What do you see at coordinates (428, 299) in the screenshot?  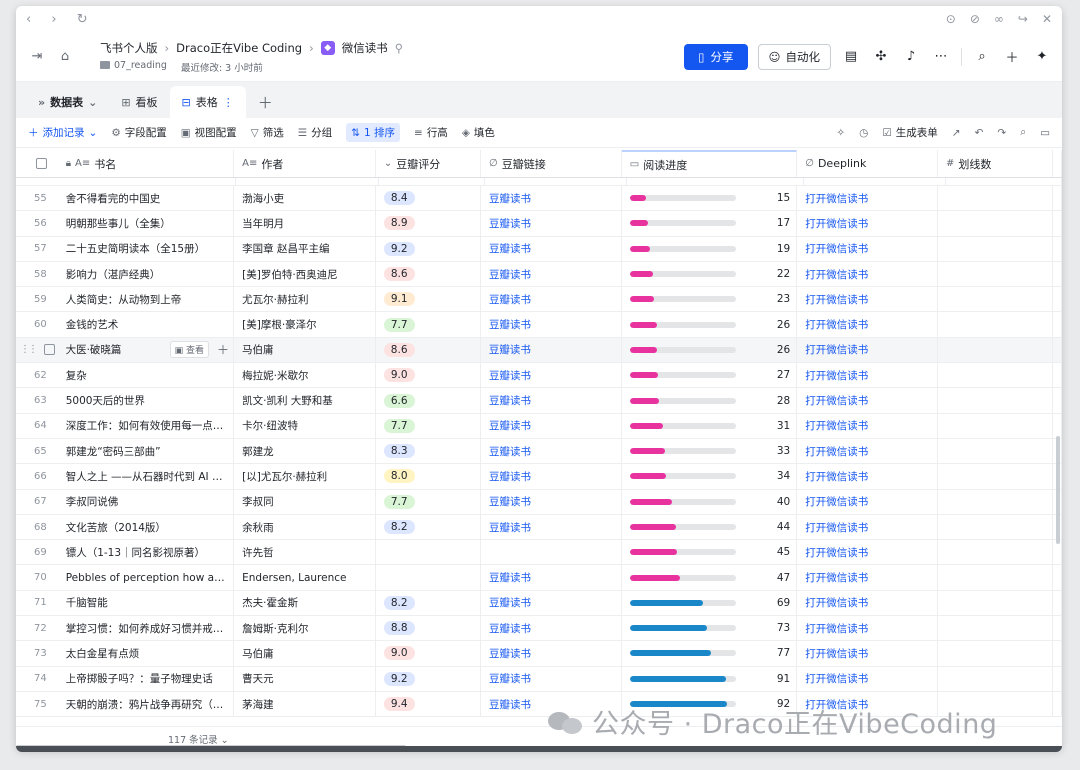 I see `cell-score: 9.1` at bounding box center [428, 299].